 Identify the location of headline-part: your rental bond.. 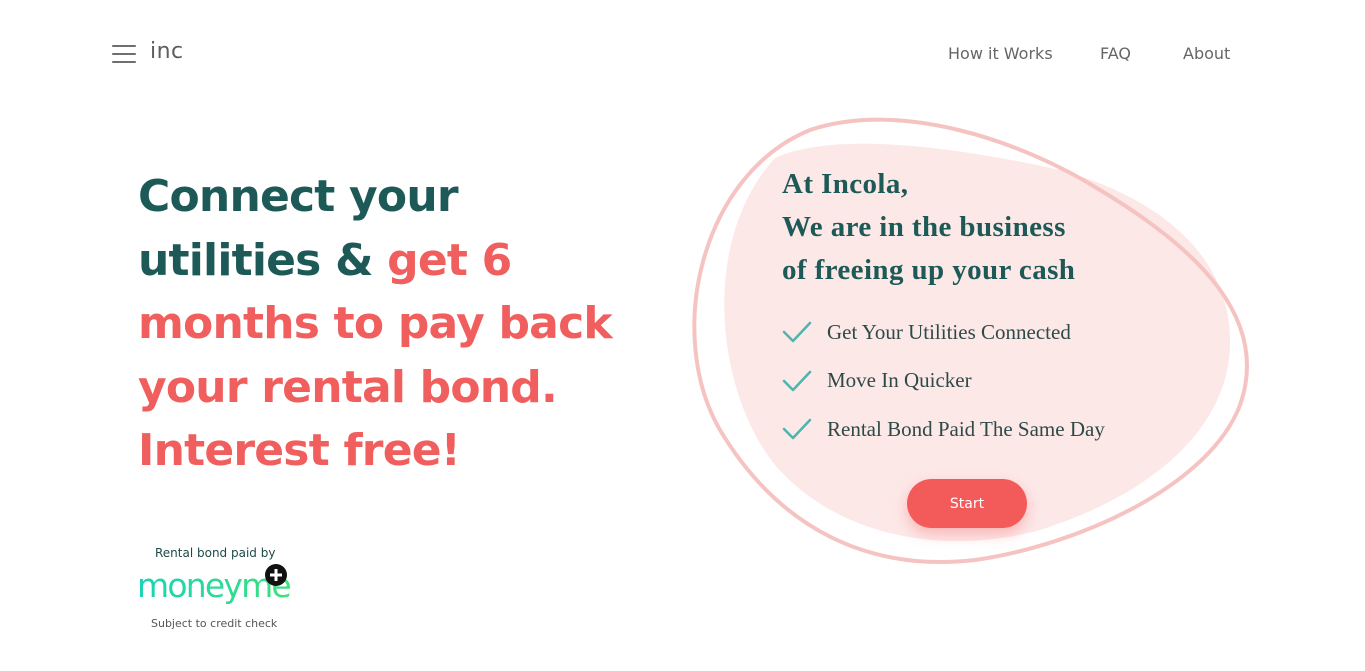
(348, 387).